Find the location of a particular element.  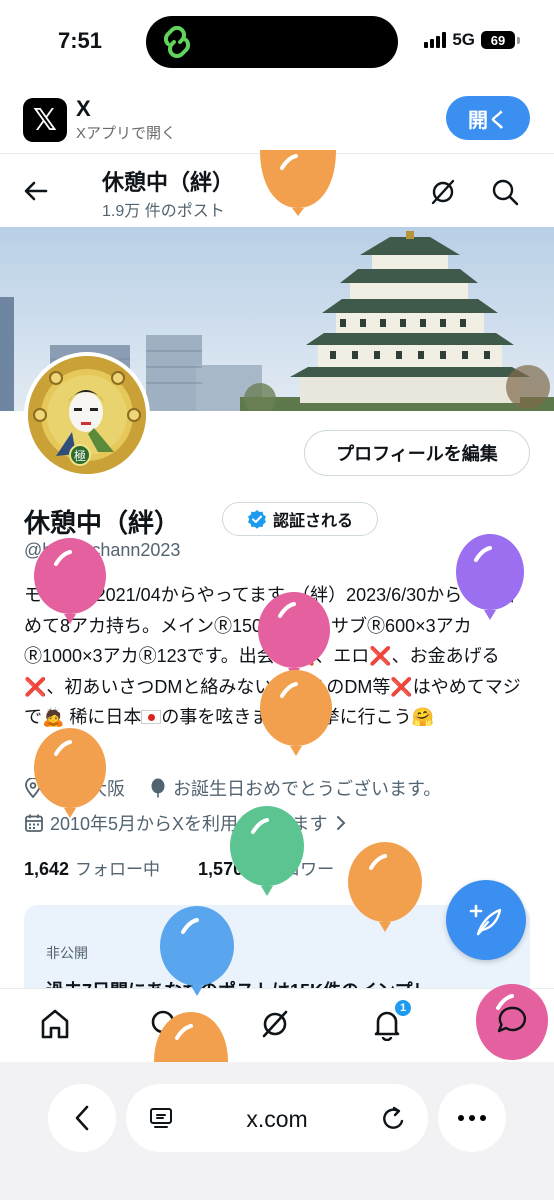

browser-more-button is located at coordinates (472, 1118).